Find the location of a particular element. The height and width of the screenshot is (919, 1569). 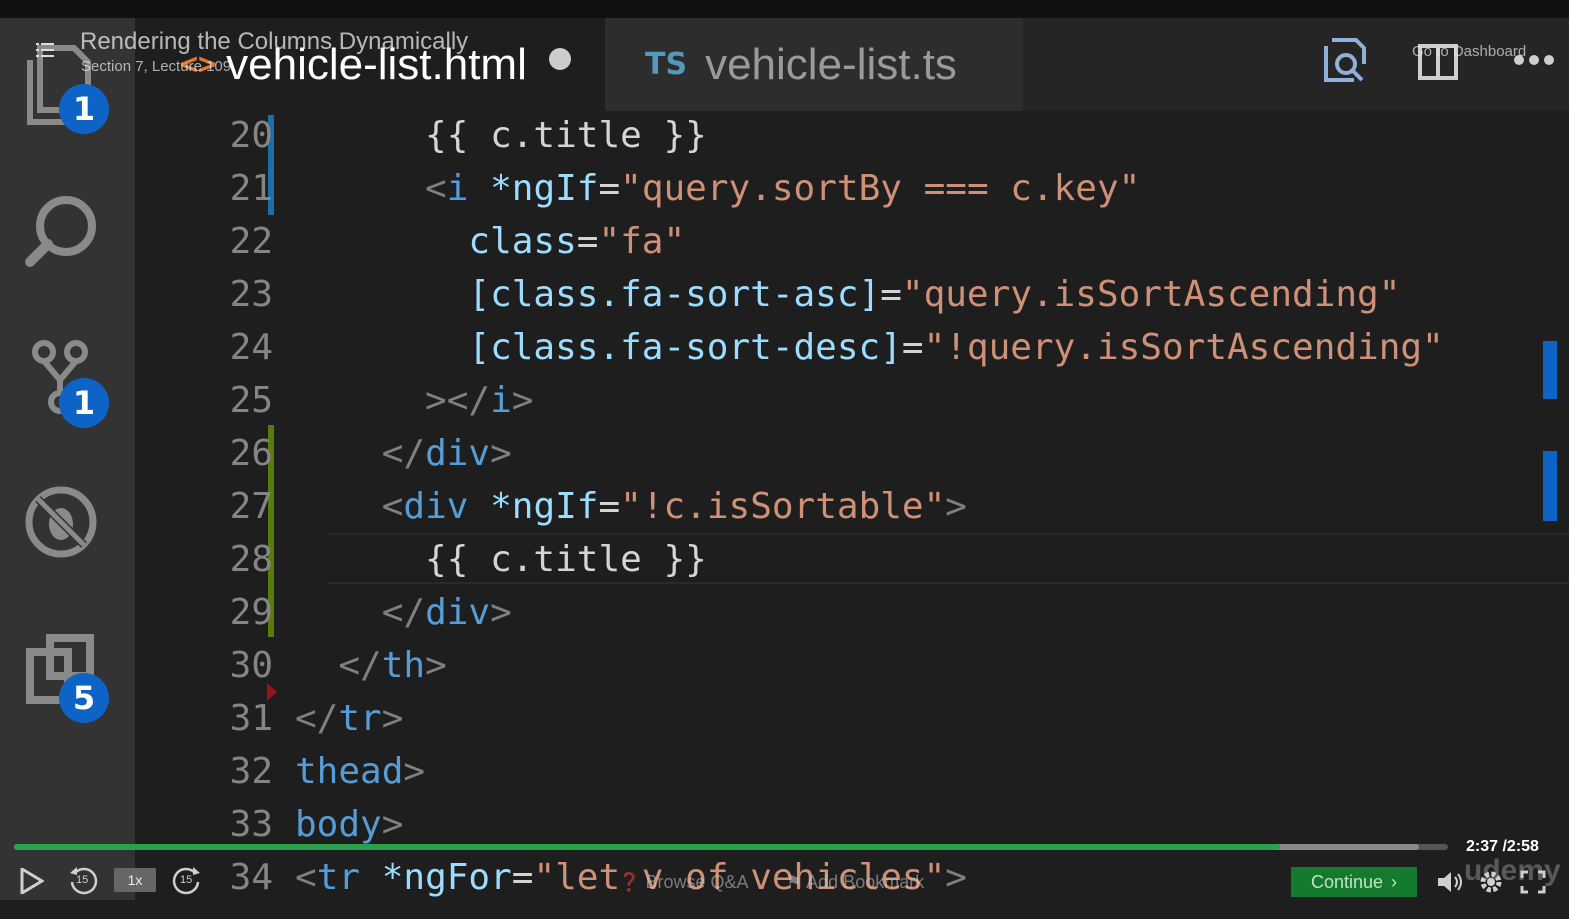

forward-label: 15 is located at coordinates (186, 880).